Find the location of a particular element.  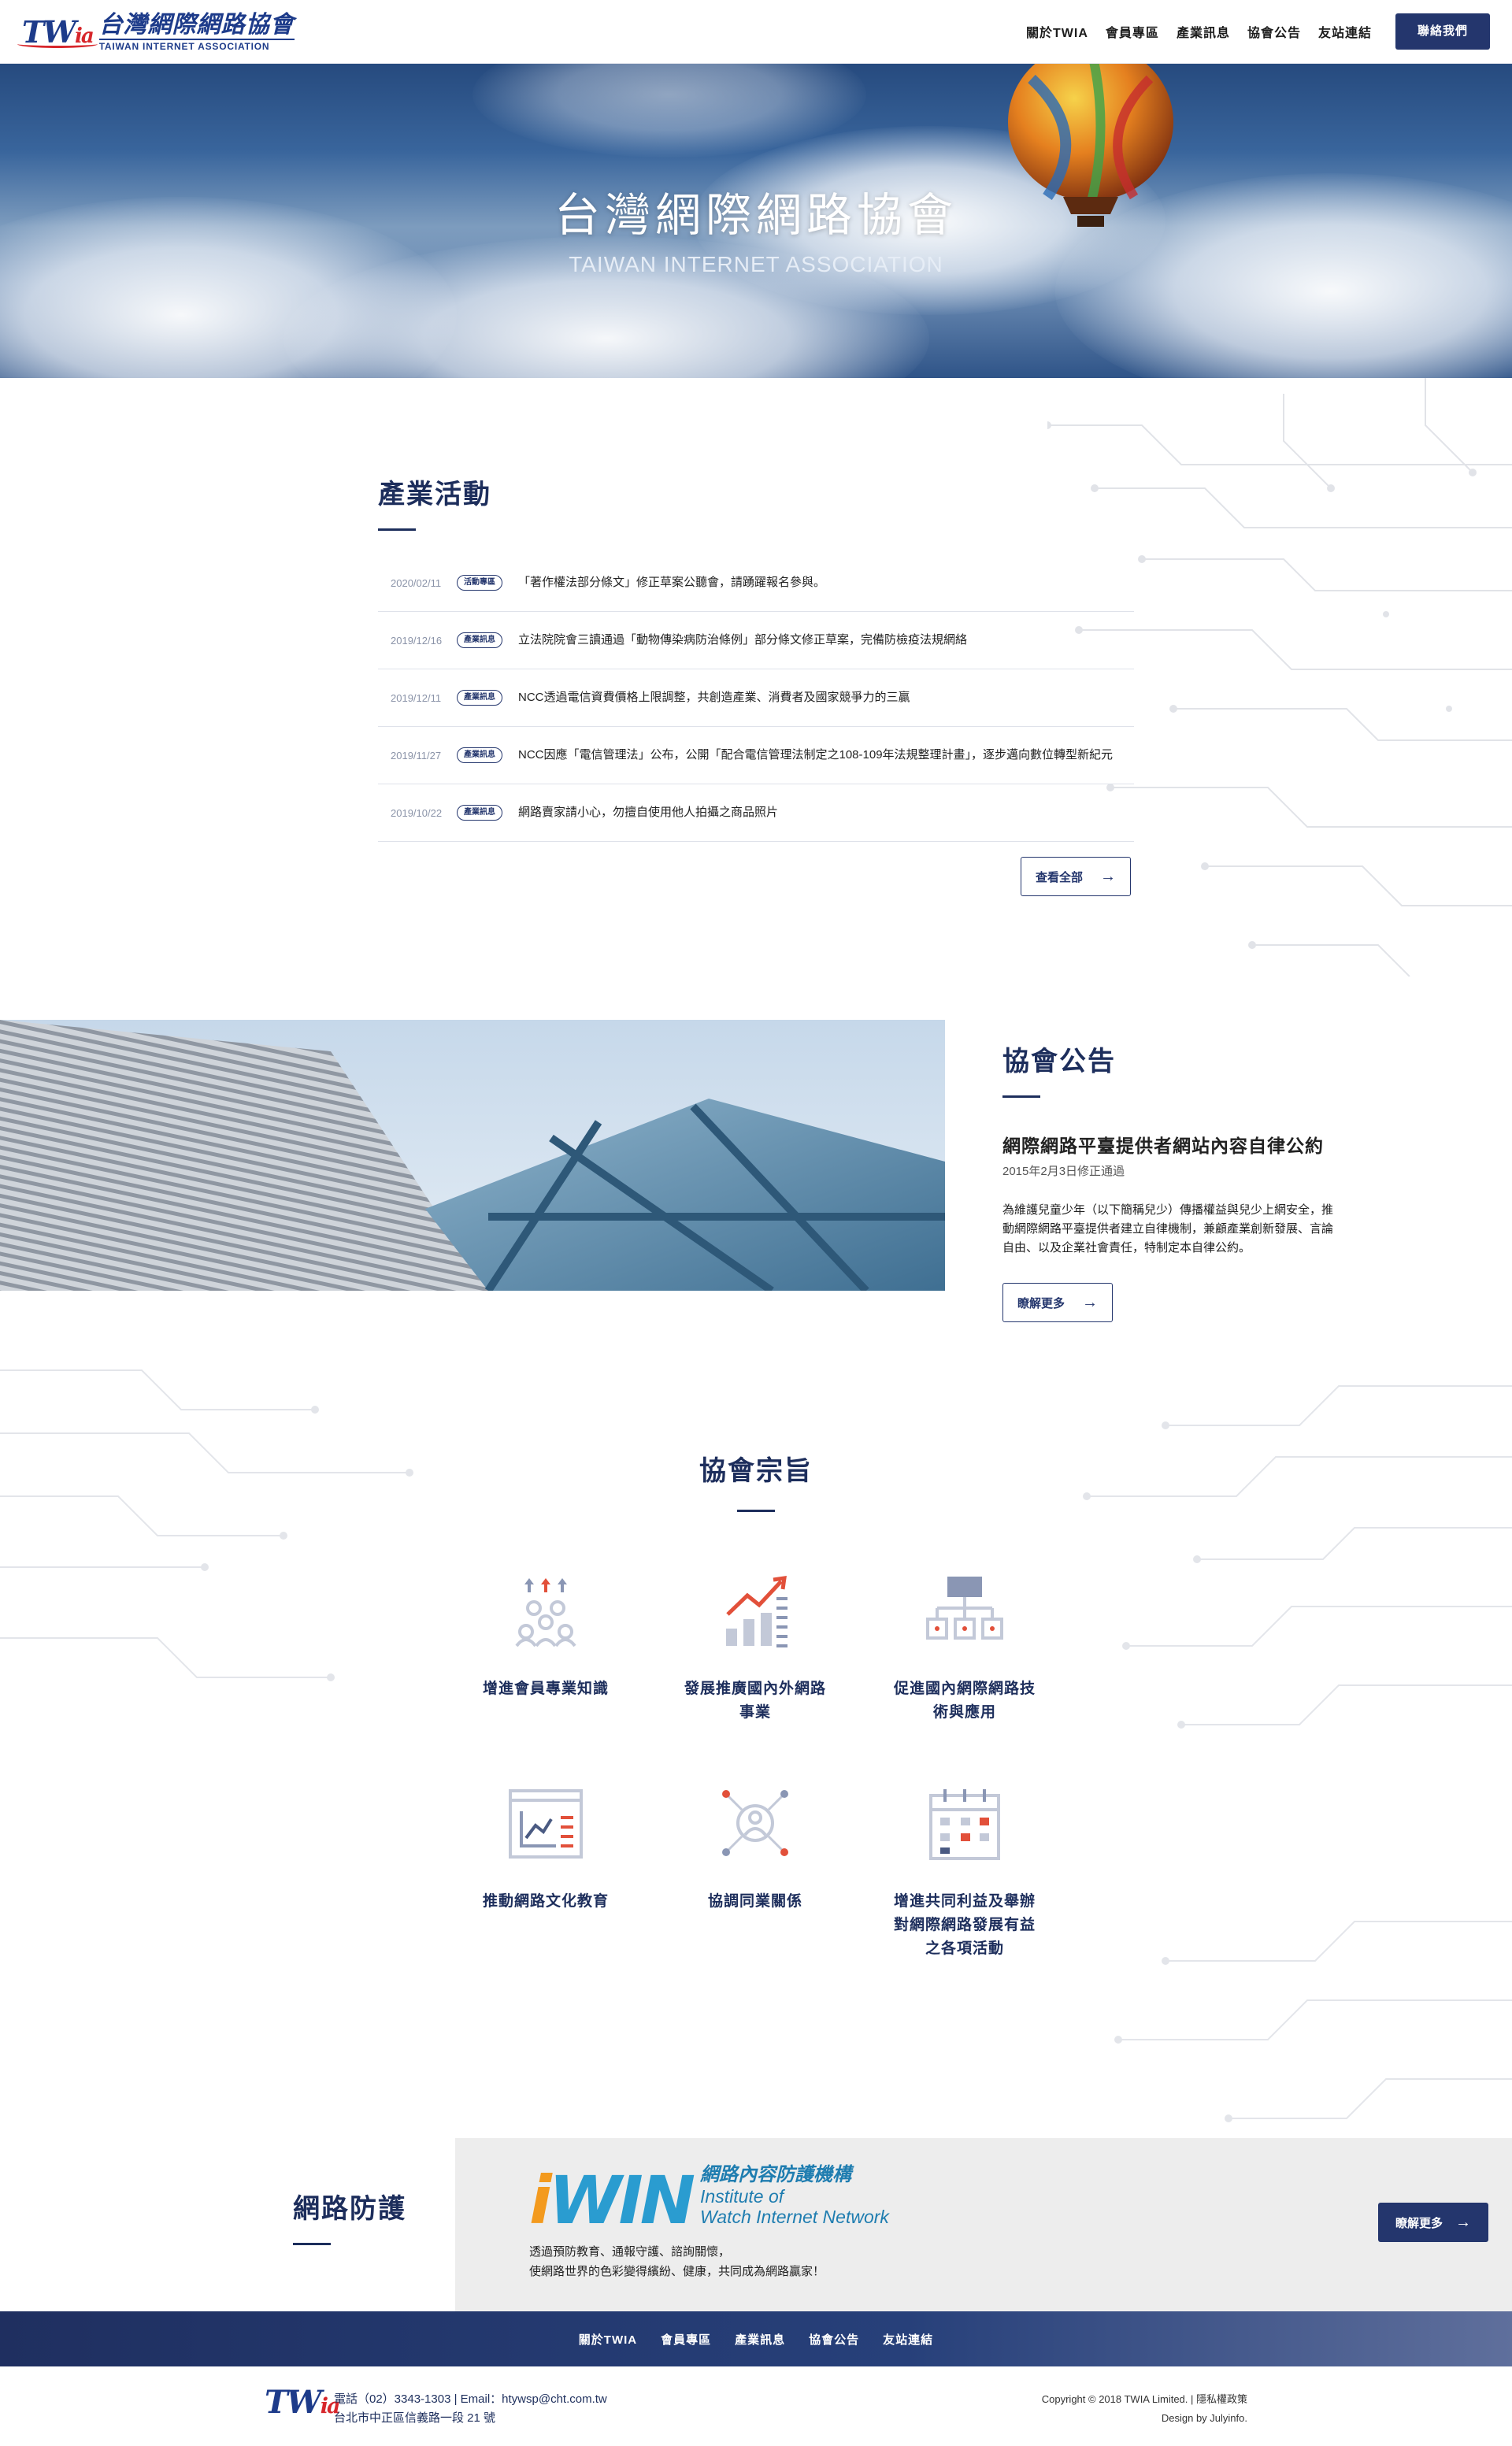

network-hierarchy-icon is located at coordinates (964, 1608).